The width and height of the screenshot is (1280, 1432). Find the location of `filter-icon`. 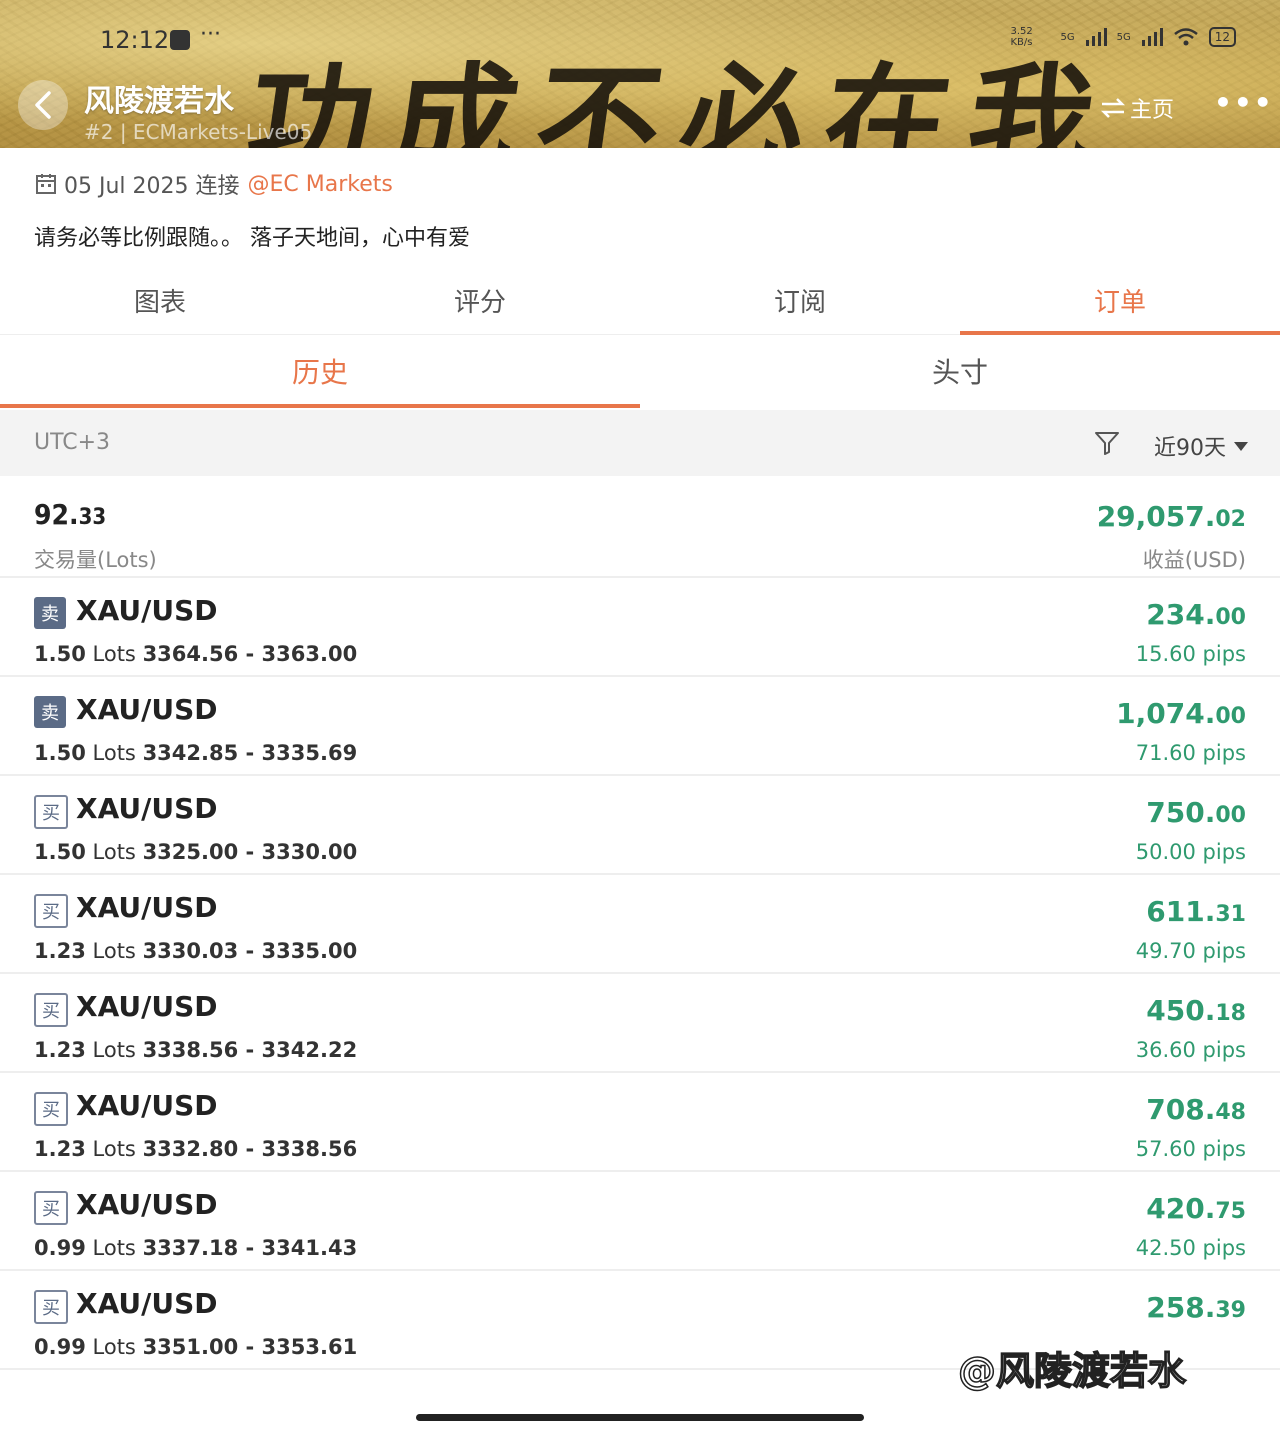

filter-icon is located at coordinates (1107, 443).